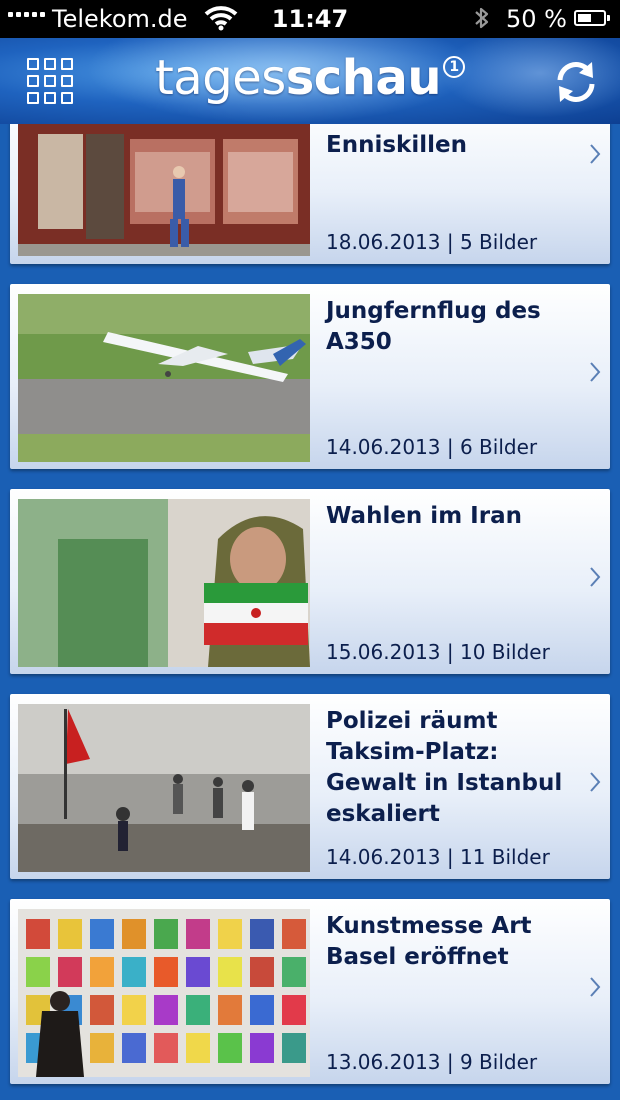 The height and width of the screenshot is (1100, 620). I want to click on battery-percent: 50 %, so click(536, 19).